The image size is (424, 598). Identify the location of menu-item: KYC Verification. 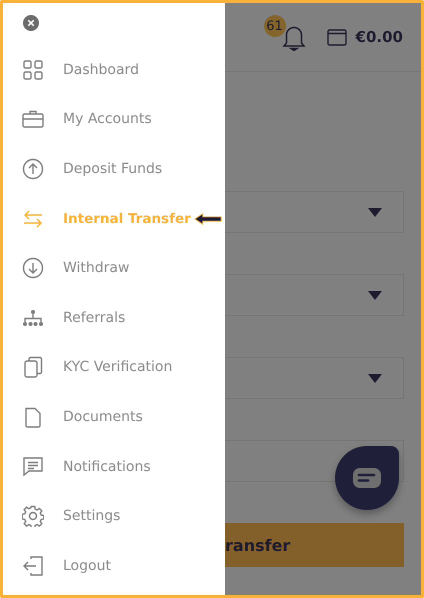
(114, 367).